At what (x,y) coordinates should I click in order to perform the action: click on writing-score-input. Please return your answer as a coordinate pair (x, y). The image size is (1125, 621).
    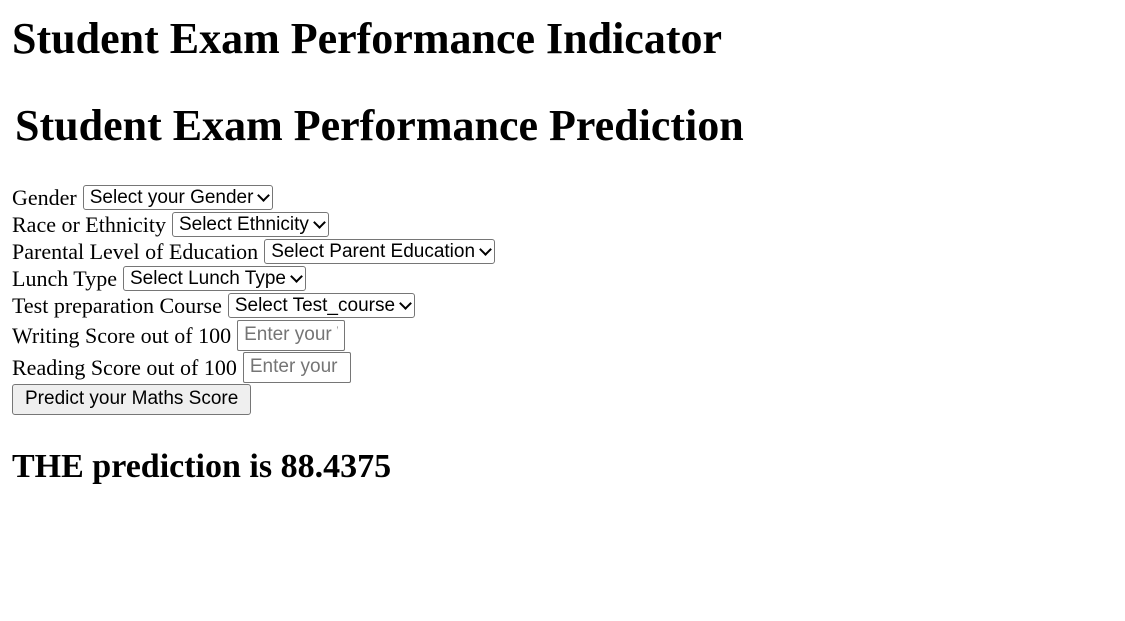
    Looking at the image, I should click on (291, 335).